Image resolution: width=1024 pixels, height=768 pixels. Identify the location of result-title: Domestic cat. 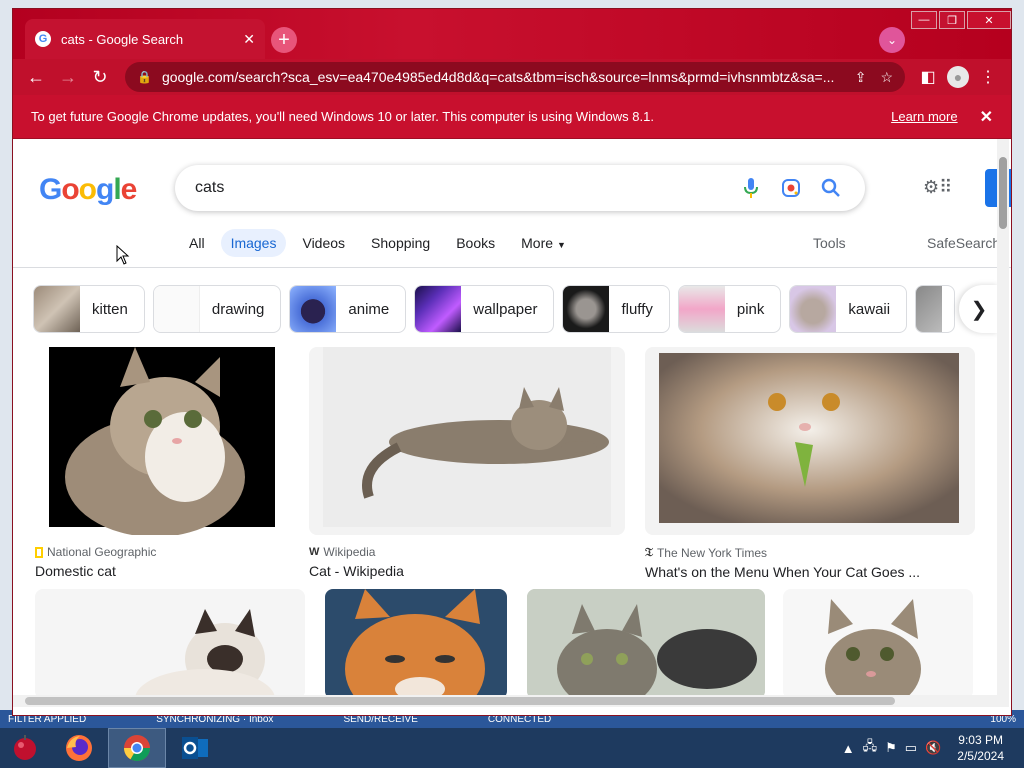
(162, 571).